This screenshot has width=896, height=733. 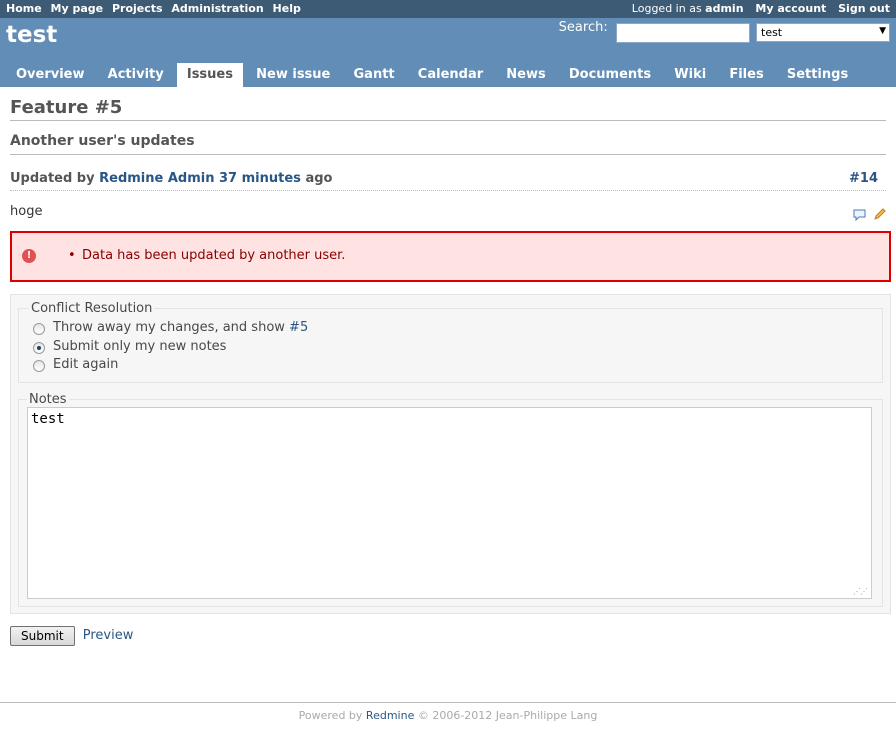 What do you see at coordinates (26, 211) in the screenshot?
I see `journal-note-text: hoge` at bounding box center [26, 211].